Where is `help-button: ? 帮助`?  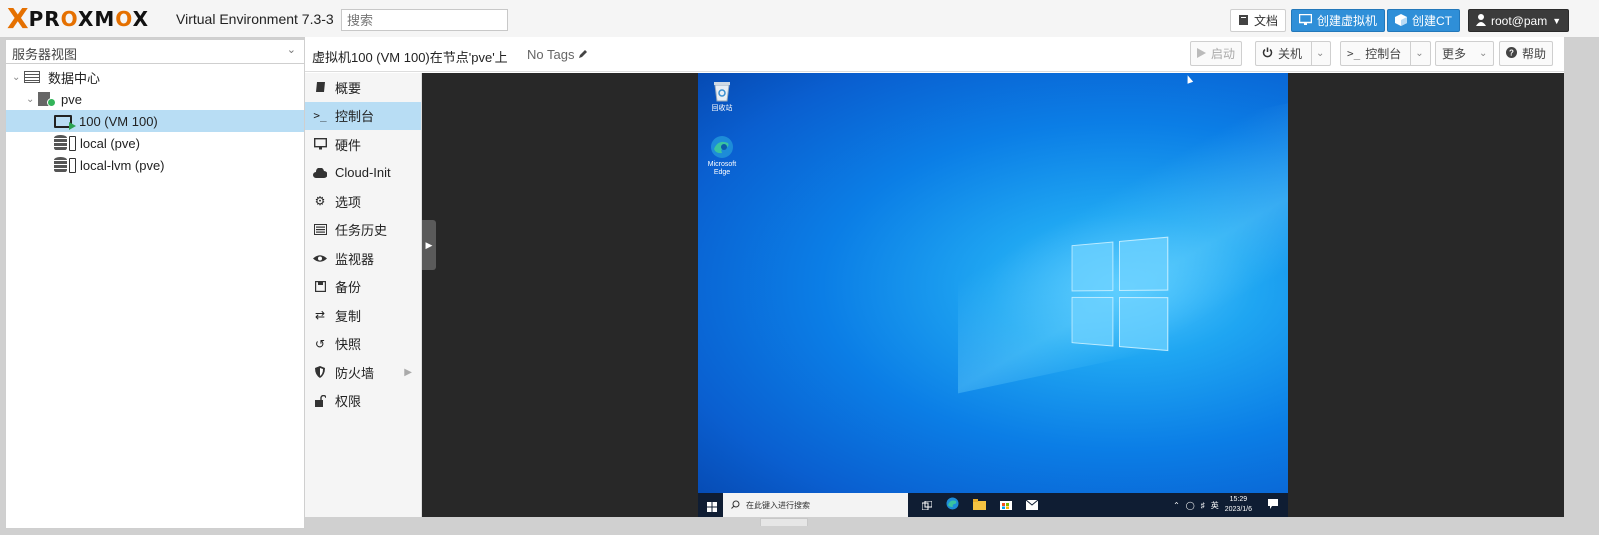
help-button: ? 帮助 is located at coordinates (1526, 53).